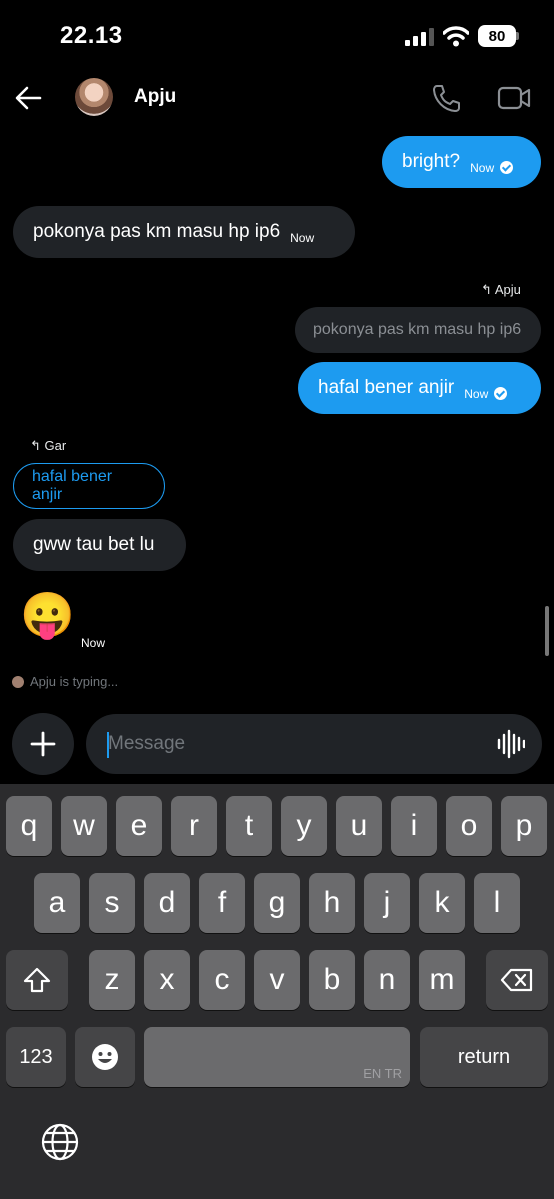 The height and width of the screenshot is (1199, 554). I want to click on key-f: f, so click(222, 903).